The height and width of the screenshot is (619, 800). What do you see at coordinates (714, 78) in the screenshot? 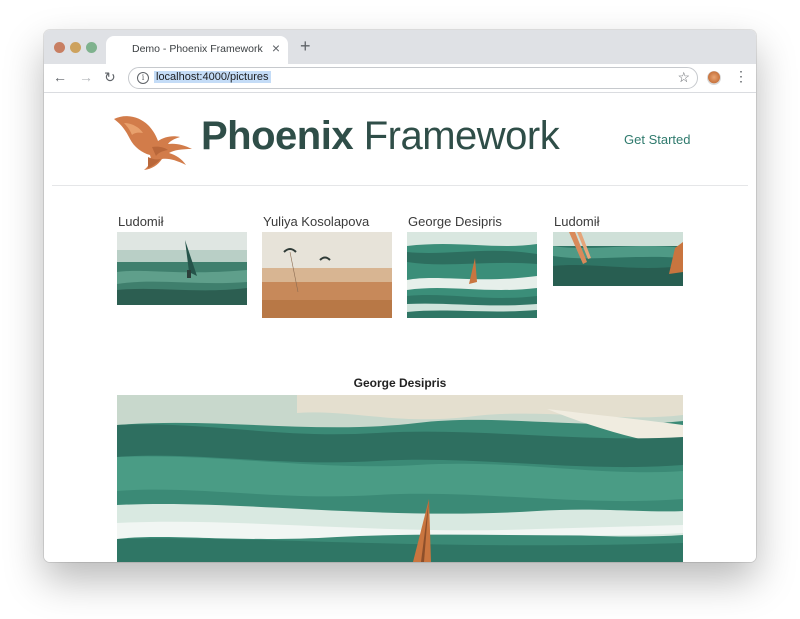
I see `extension-icon` at bounding box center [714, 78].